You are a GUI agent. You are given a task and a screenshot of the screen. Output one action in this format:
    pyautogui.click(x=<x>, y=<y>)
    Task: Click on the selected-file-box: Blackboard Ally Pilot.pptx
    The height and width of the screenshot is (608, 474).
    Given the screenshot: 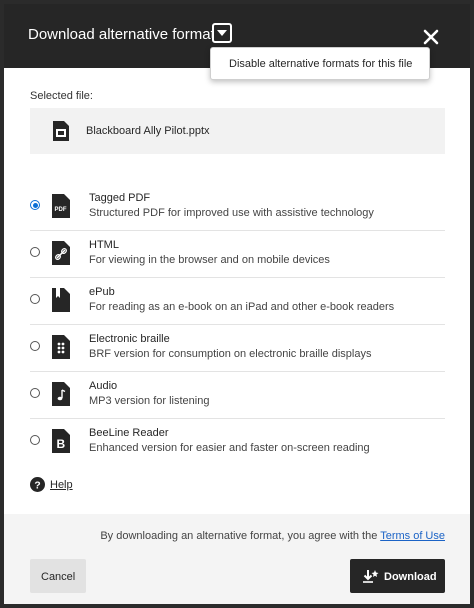 What is the action you would take?
    pyautogui.click(x=237, y=131)
    